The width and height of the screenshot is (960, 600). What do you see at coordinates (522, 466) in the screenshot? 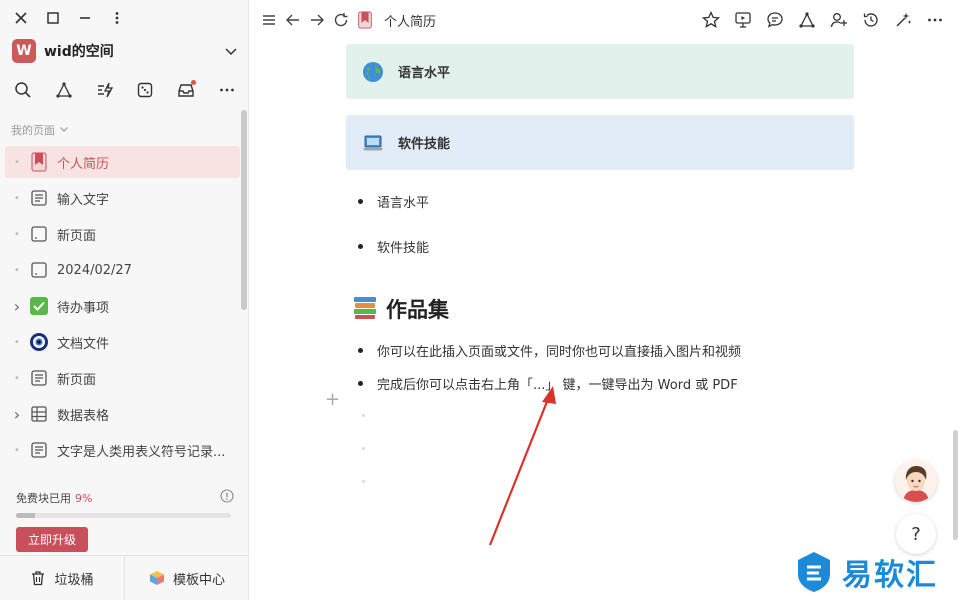
I see `annotation-arrow` at bounding box center [522, 466].